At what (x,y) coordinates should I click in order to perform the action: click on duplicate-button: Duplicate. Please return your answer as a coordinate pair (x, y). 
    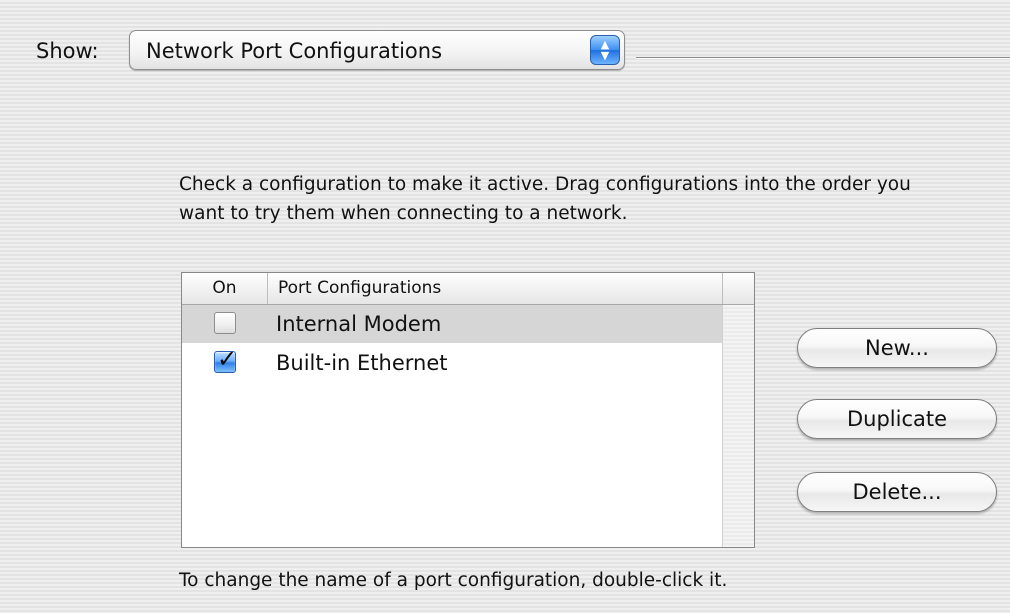
    Looking at the image, I should click on (897, 419).